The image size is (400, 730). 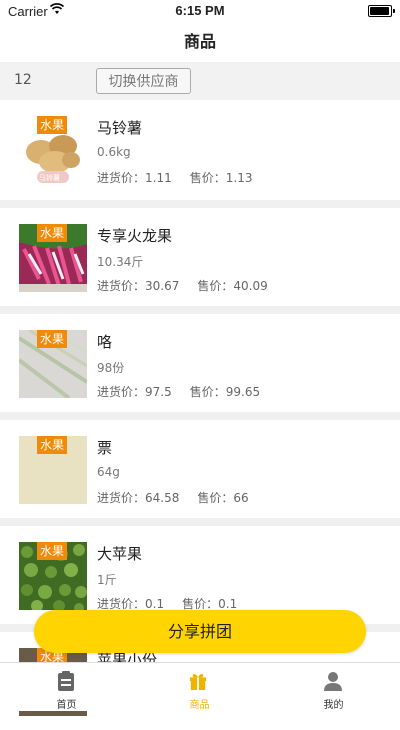 I want to click on sell-price: 66, so click(x=241, y=498).